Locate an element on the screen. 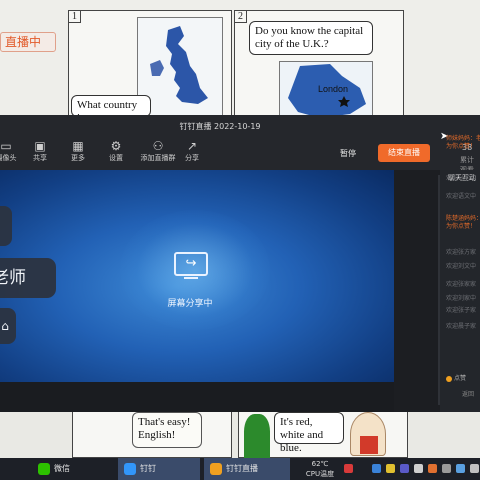  easy-bubble: That's easy! English! is located at coordinates (167, 430).